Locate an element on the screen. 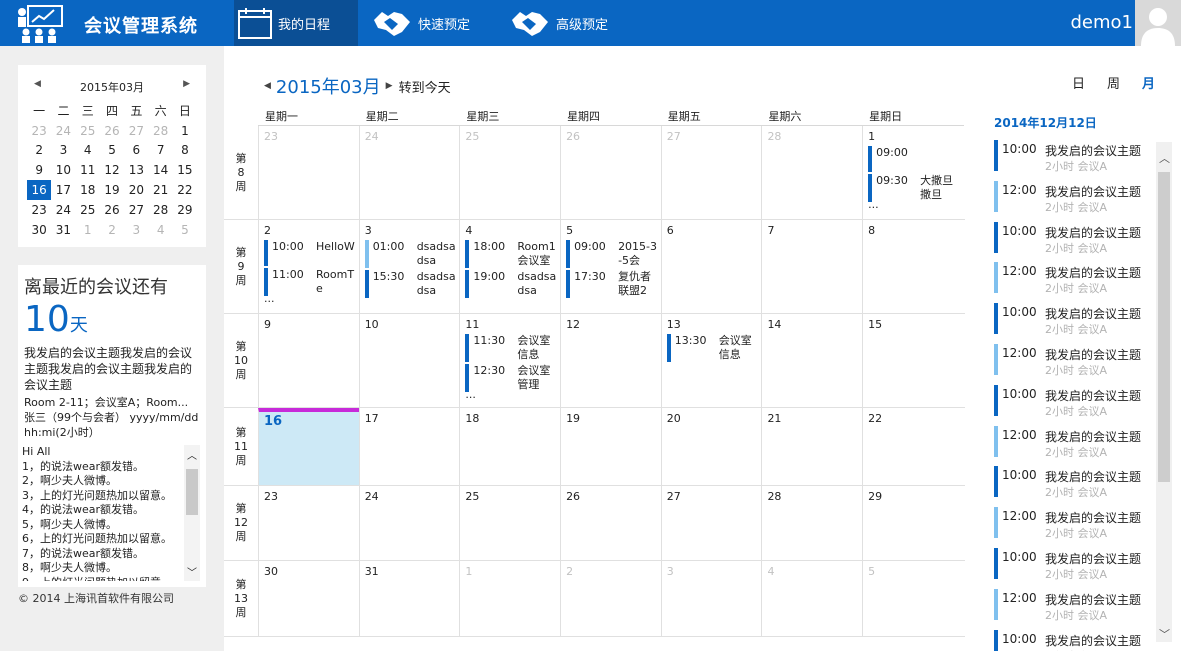 This screenshot has height=651, width=1181. next-month-button: ▶ is located at coordinates (389, 86).